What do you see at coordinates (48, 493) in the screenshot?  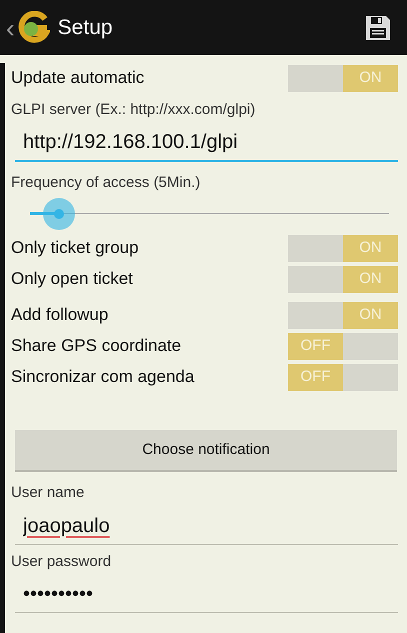 I see `field-label: User name` at bounding box center [48, 493].